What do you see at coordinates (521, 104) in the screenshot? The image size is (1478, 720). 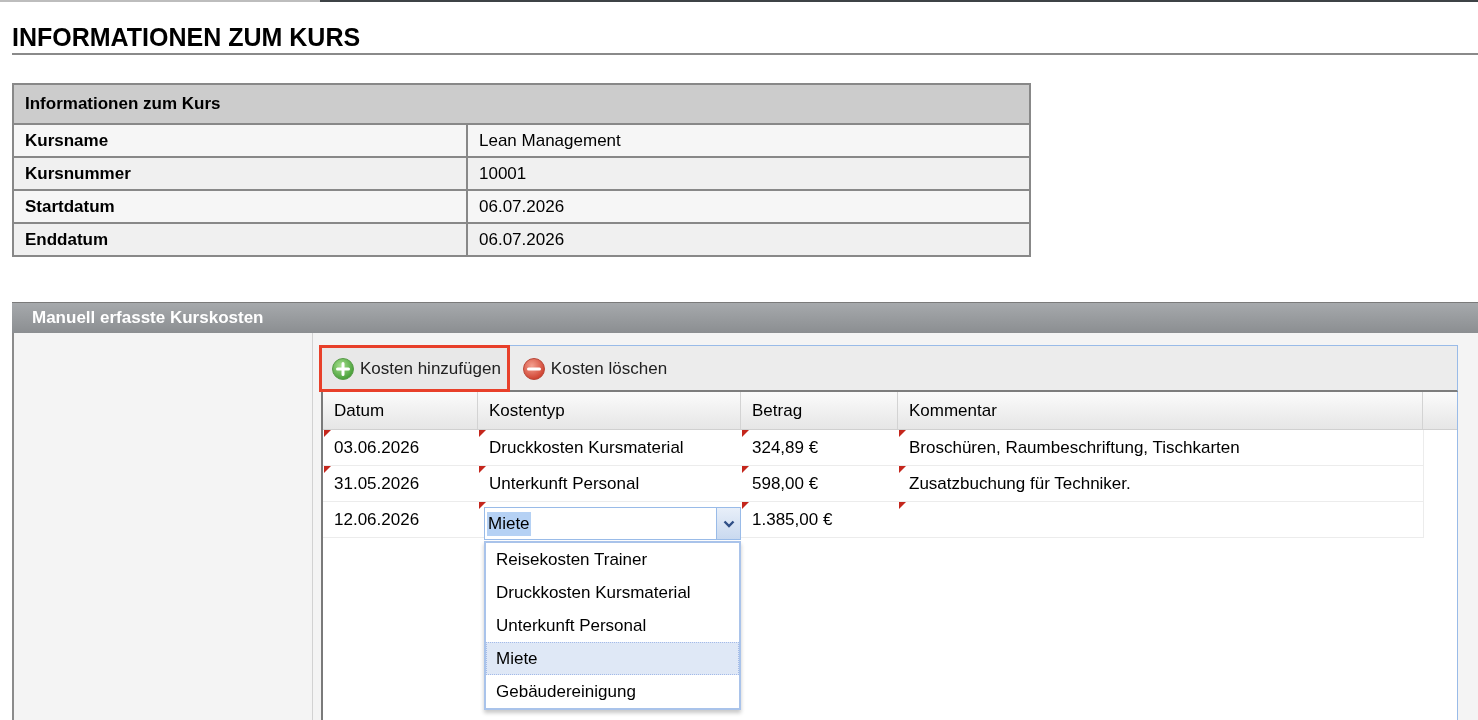 I see `table-header: Informationen zum Kurs` at bounding box center [521, 104].